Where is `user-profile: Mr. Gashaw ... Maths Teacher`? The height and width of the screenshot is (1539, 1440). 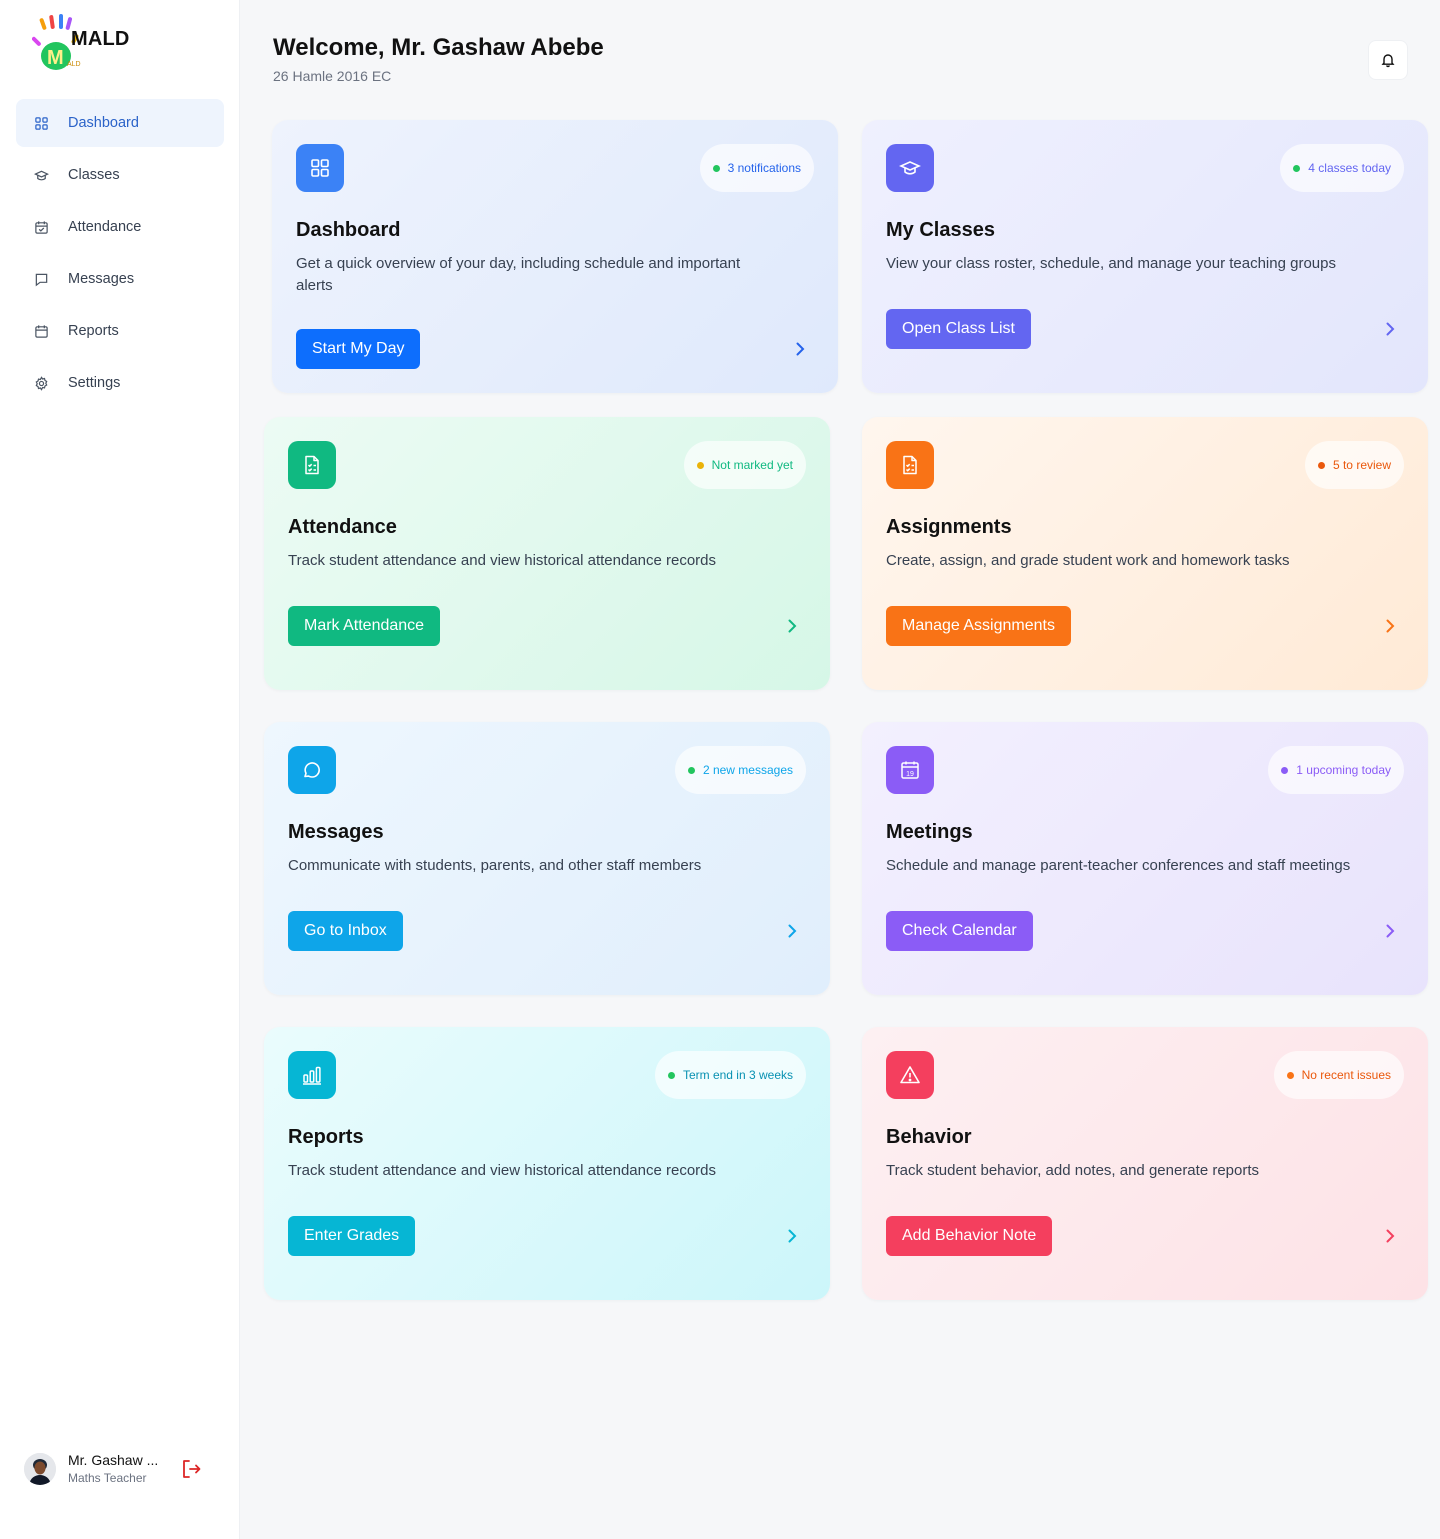
user-profile: Mr. Gashaw ... Maths Teacher is located at coordinates (120, 1469).